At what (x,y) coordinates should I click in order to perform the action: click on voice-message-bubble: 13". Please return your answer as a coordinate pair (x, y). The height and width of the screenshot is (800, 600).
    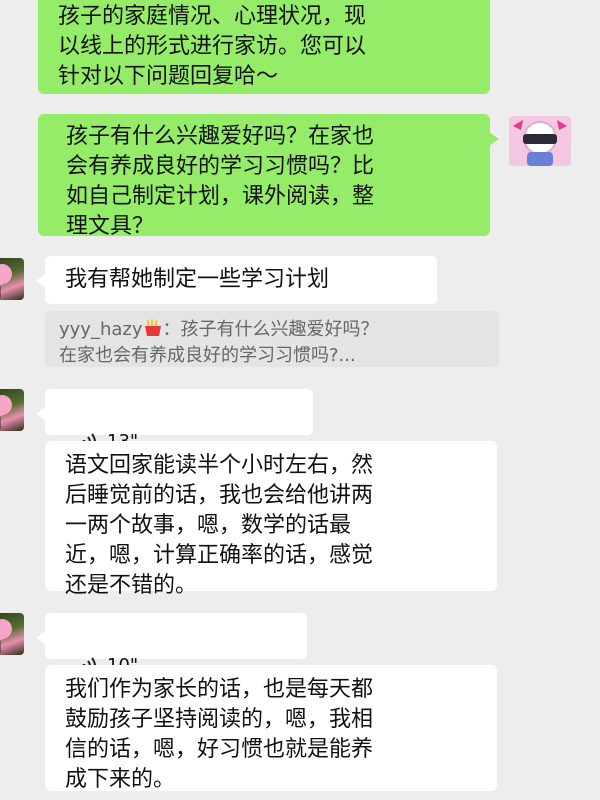
    Looking at the image, I should click on (174, 420).